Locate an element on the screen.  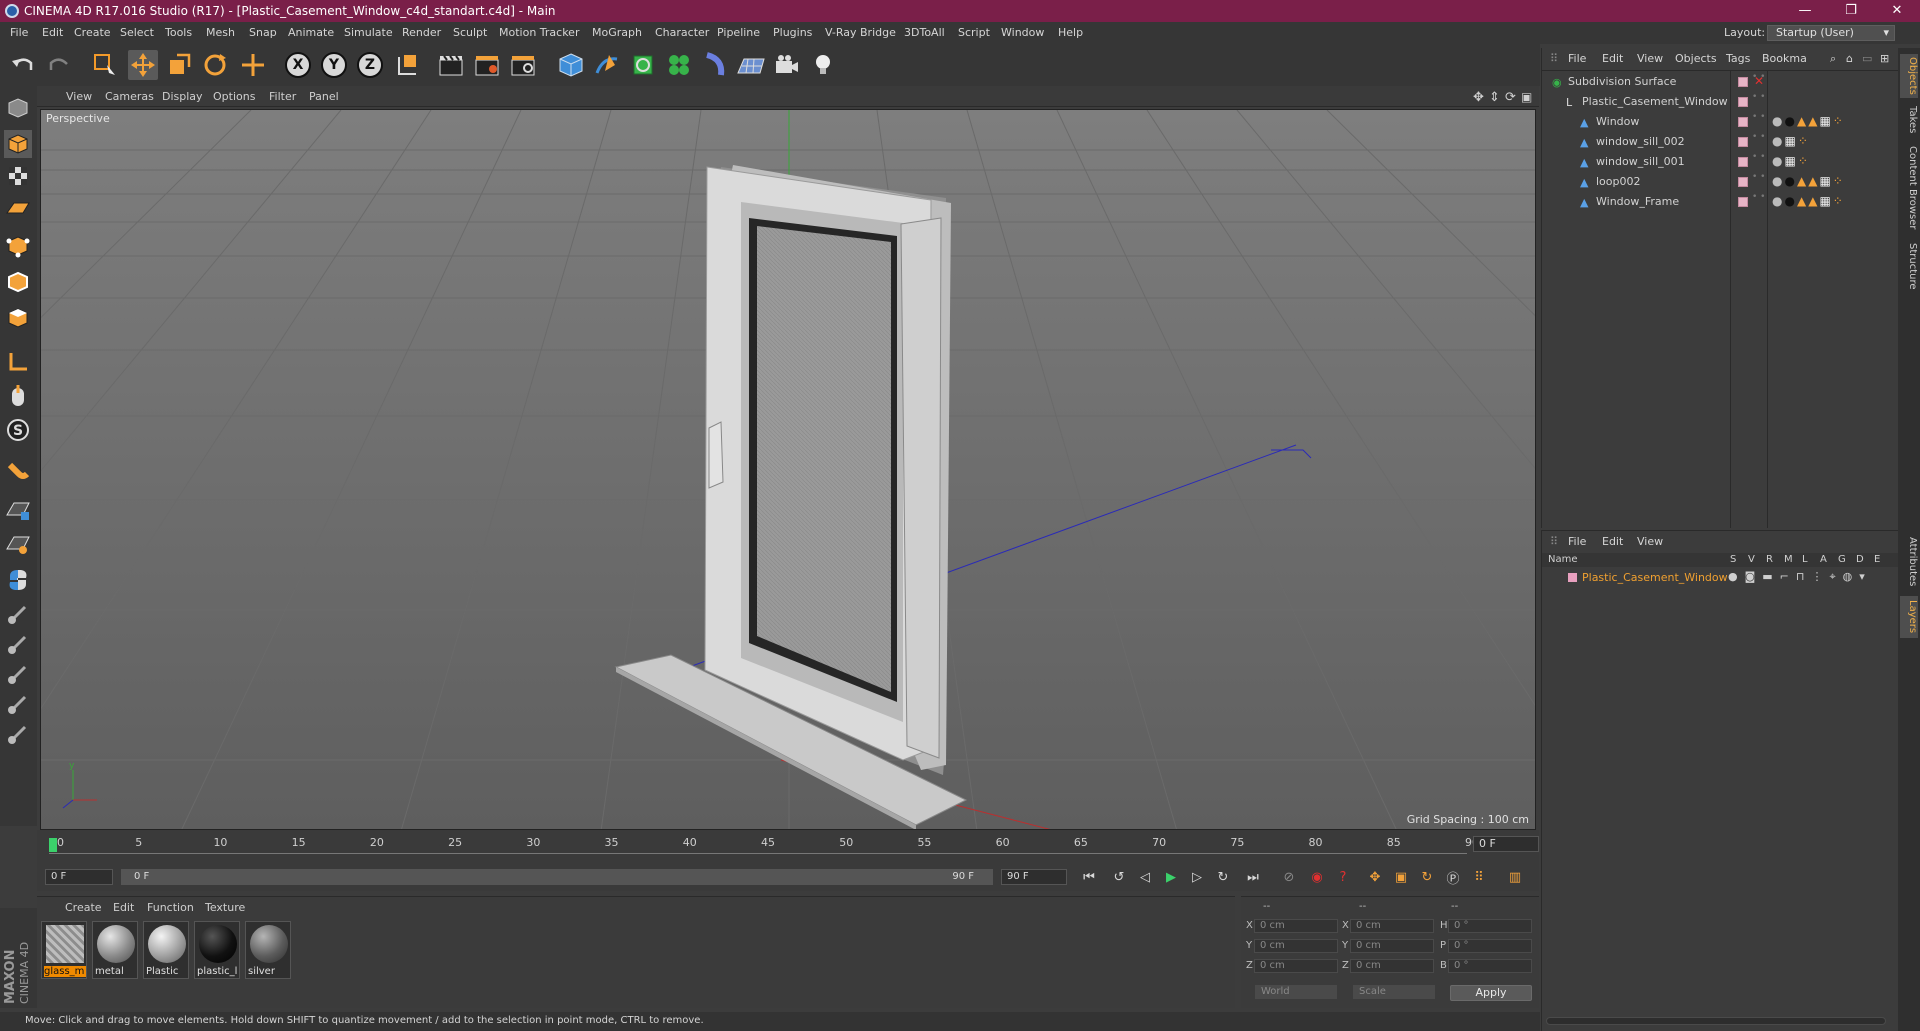
subdivision-surface-button is located at coordinates (643, 65).